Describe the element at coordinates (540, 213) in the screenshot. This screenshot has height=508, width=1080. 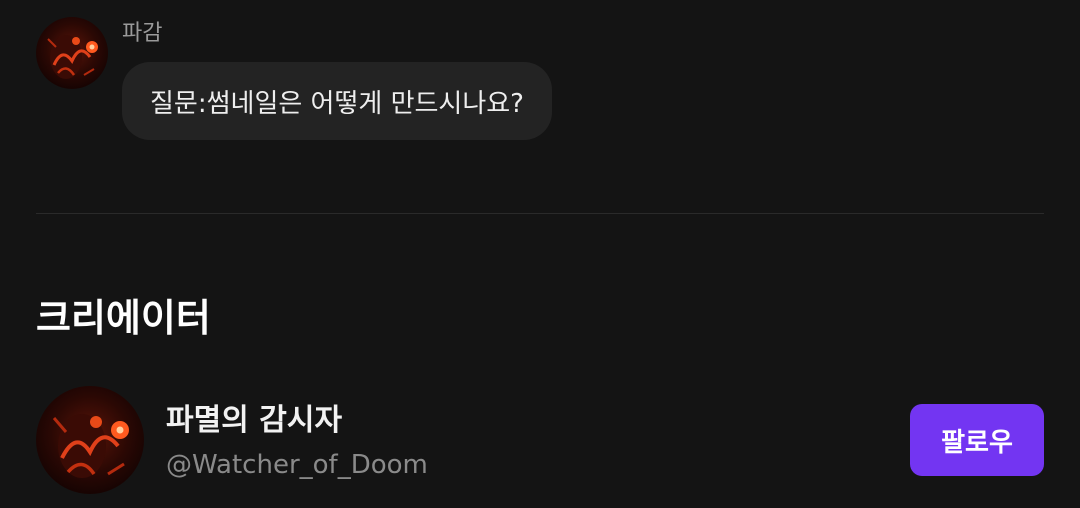
I see `divider` at that location.